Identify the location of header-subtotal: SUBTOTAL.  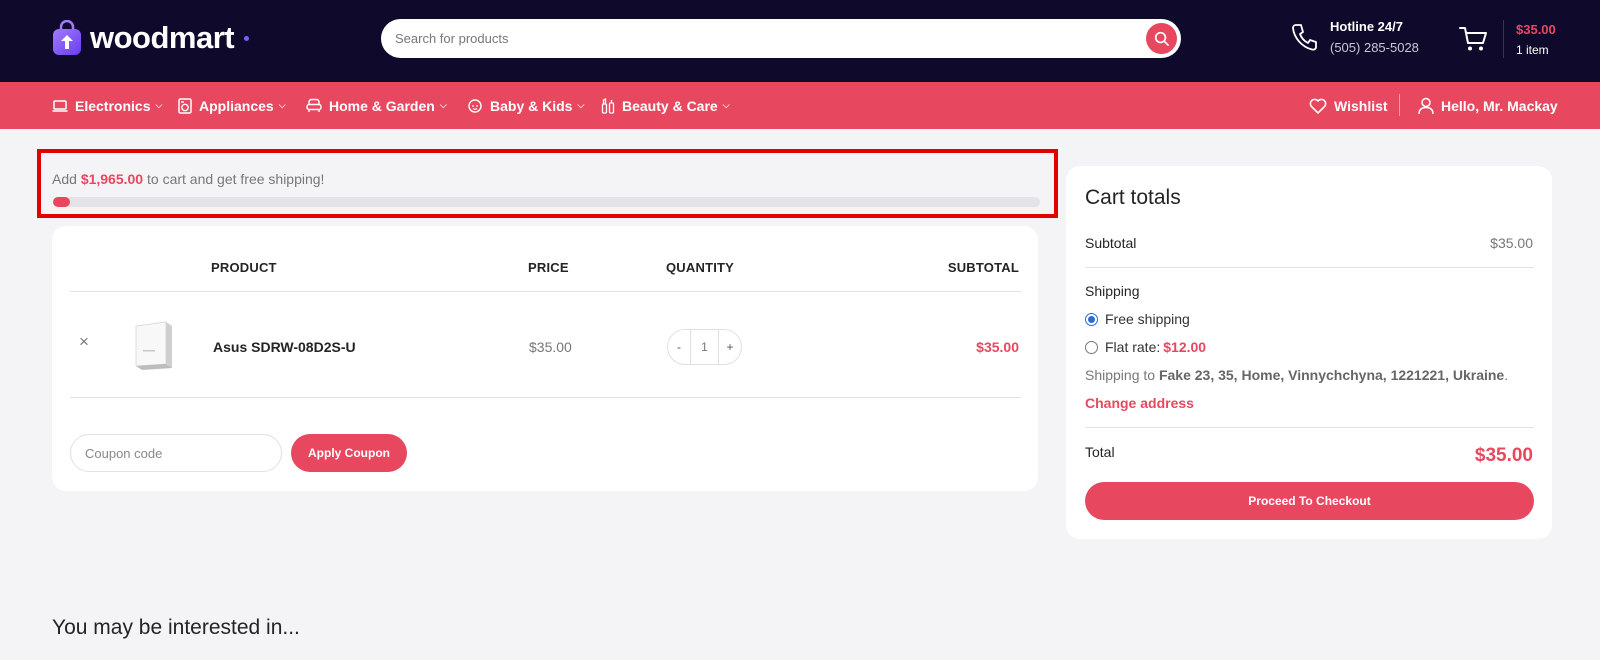
(983, 267).